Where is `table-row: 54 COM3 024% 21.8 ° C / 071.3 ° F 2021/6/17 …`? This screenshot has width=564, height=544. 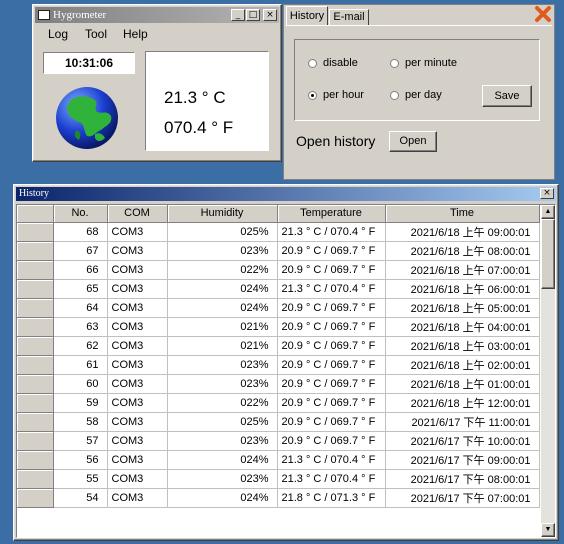
table-row: 54 COM3 024% 21.8 ° C / 071.3 ° F 2021/6/17 … is located at coordinates (278, 498).